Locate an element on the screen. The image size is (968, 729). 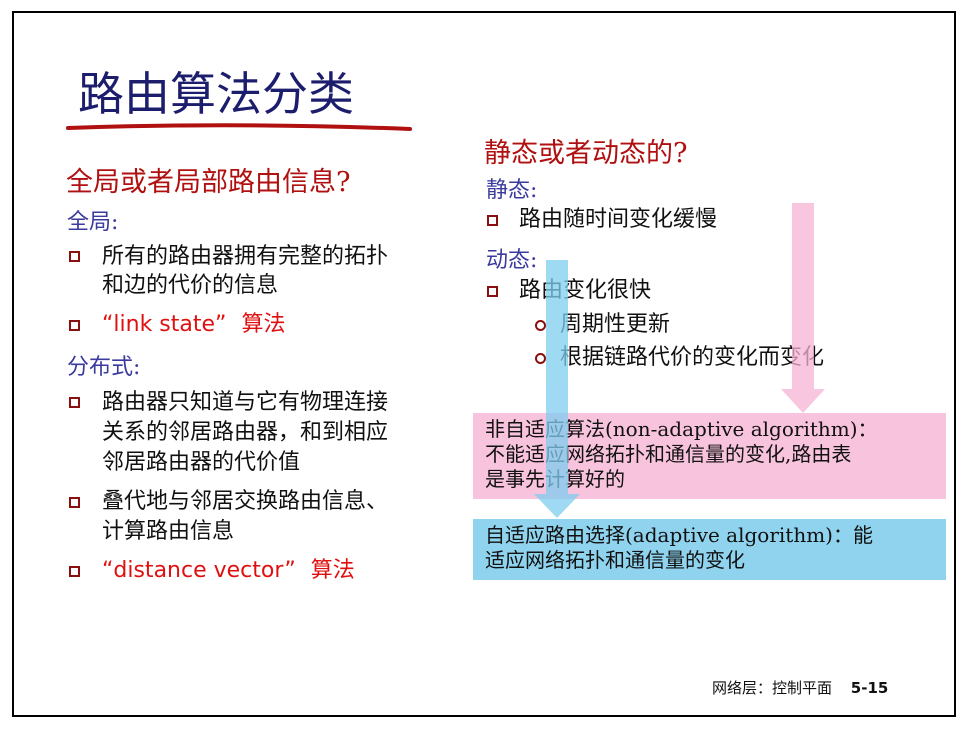
page-number: 5-15 is located at coordinates (869, 688).